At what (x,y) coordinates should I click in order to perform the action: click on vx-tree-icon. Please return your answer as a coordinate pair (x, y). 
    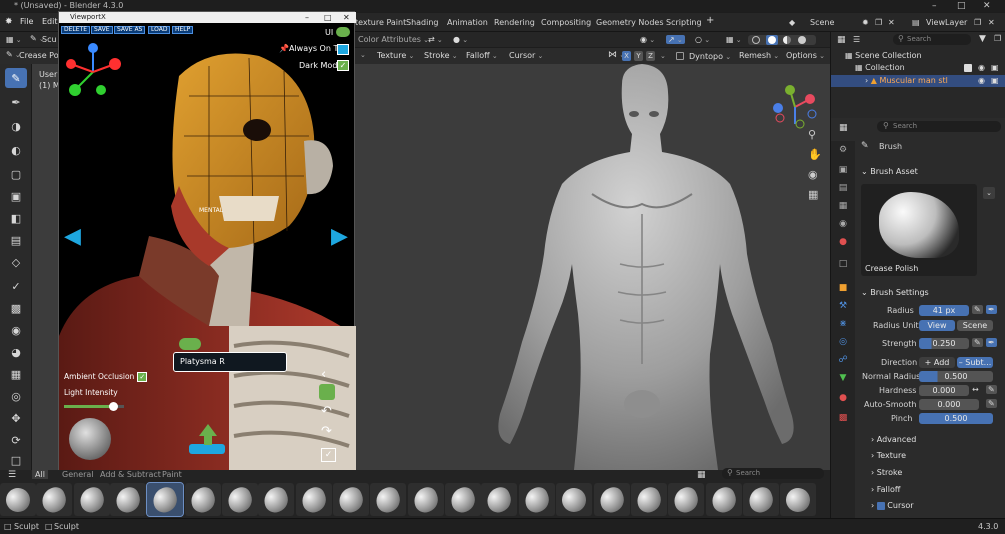
    Looking at the image, I should click on (327, 392).